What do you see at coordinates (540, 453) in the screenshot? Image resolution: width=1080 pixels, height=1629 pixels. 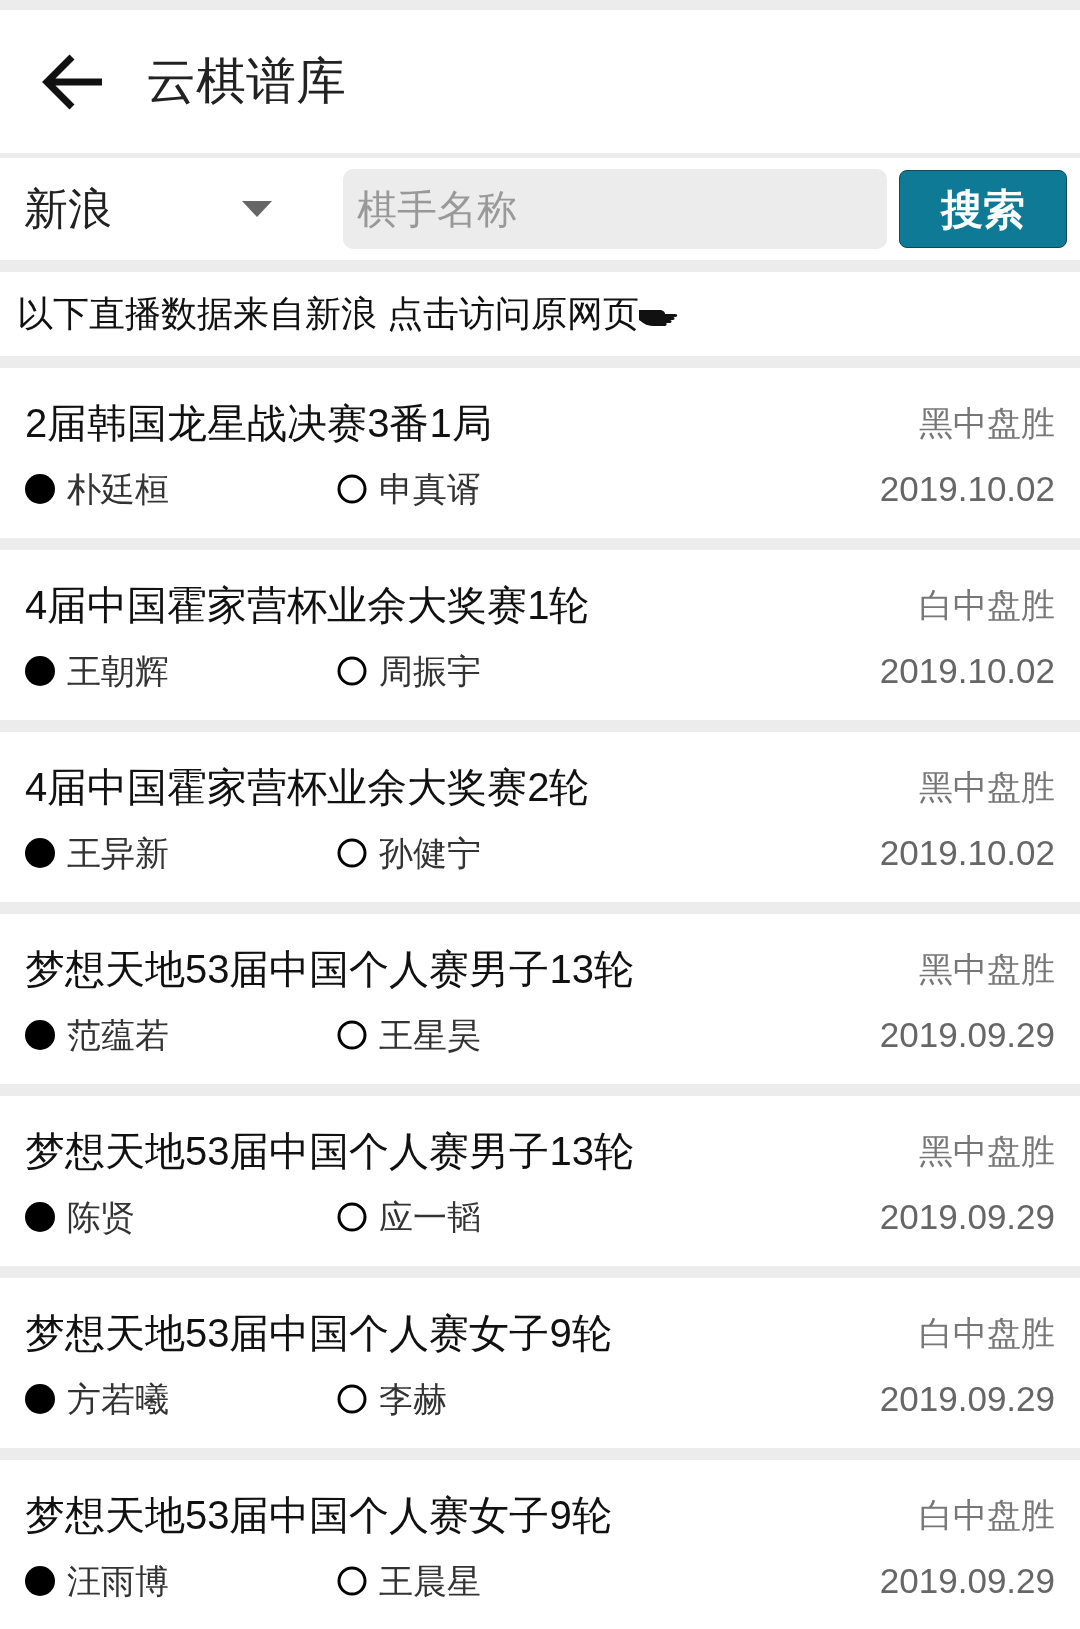 I see `game-row: 2届韩国龙星战决赛3番1局 黑中盘胜 朴廷桓 申真谞 2019.10.02` at bounding box center [540, 453].